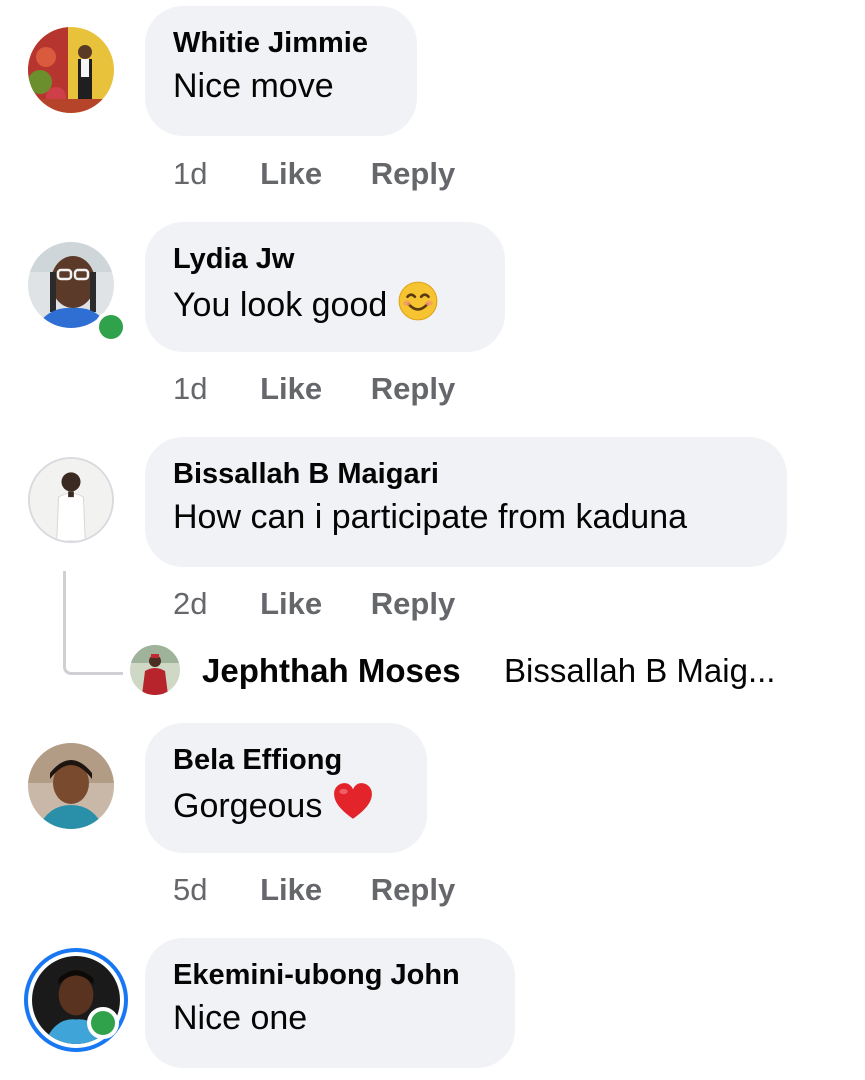  Describe the element at coordinates (190, 890) in the screenshot. I see `comment-time: 5d` at that location.